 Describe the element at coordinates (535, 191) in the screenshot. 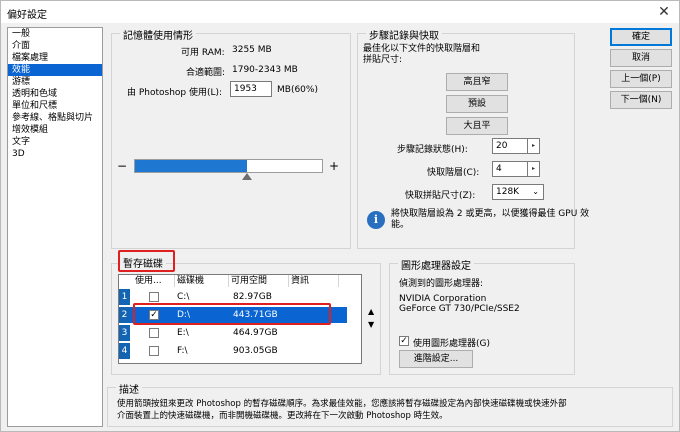

I see `chevron-down-icon: ⌄` at that location.